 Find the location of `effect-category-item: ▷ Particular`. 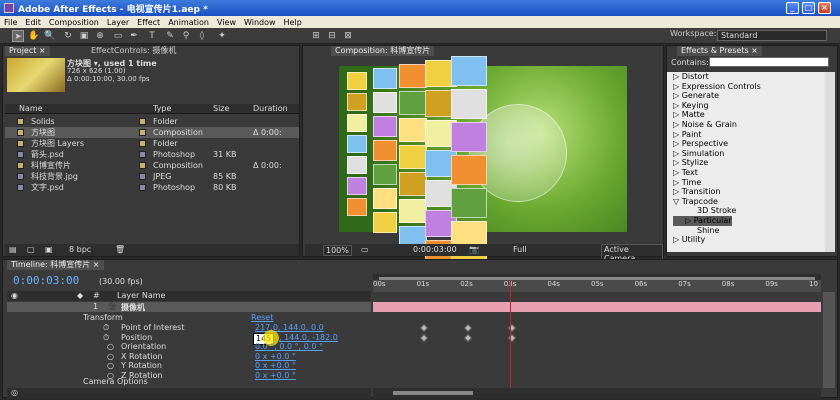

effect-category-item: ▷ Particular is located at coordinates (702, 221).